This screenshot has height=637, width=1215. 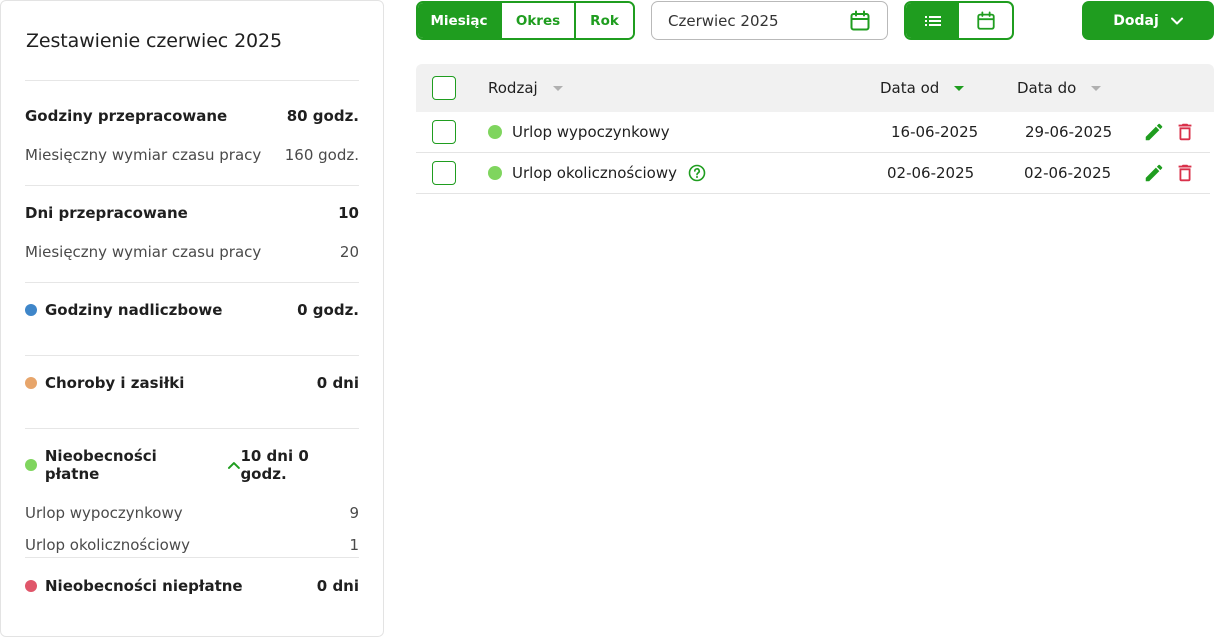 I want to click on paid-absence-item-value: 9, so click(x=354, y=513).